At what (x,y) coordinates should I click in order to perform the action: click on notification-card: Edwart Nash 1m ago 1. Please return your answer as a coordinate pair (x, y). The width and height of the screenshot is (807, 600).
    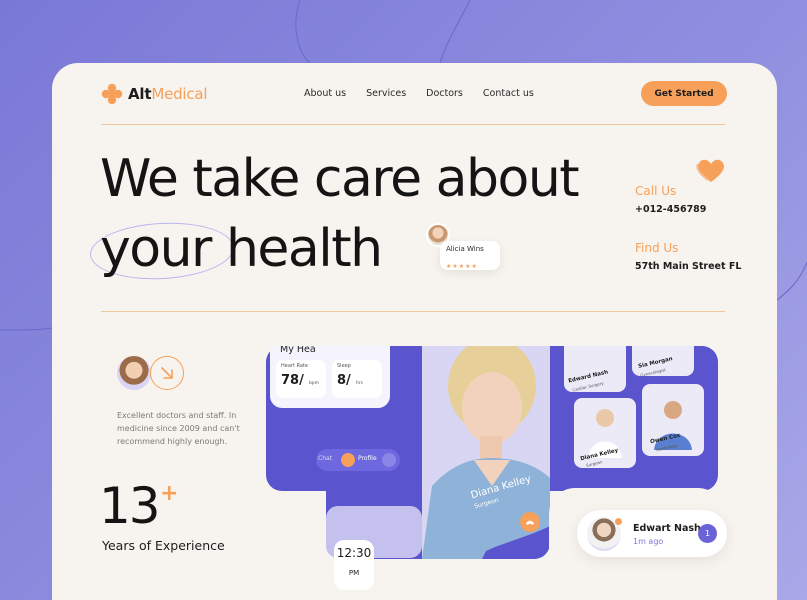
    Looking at the image, I should click on (652, 533).